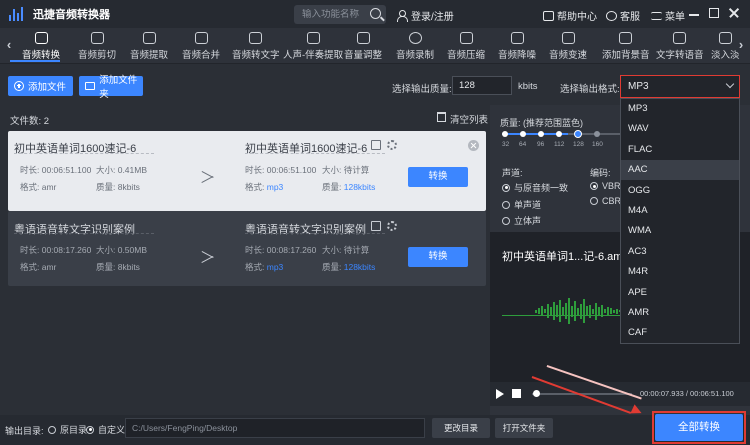  Describe the element at coordinates (275, 428) in the screenshot. I see `output-path-field: C:/Users/FengPing/Desktop` at that location.